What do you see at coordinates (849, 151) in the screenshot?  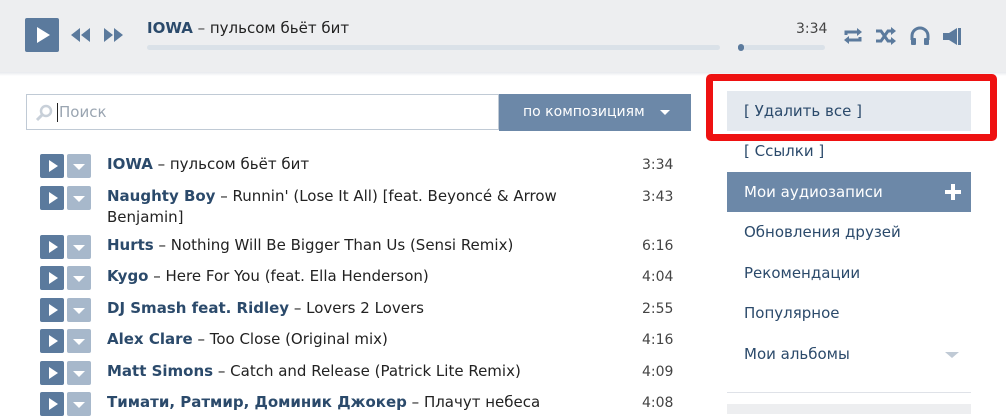 I see `links-link: [ Ссылки ]` at bounding box center [849, 151].